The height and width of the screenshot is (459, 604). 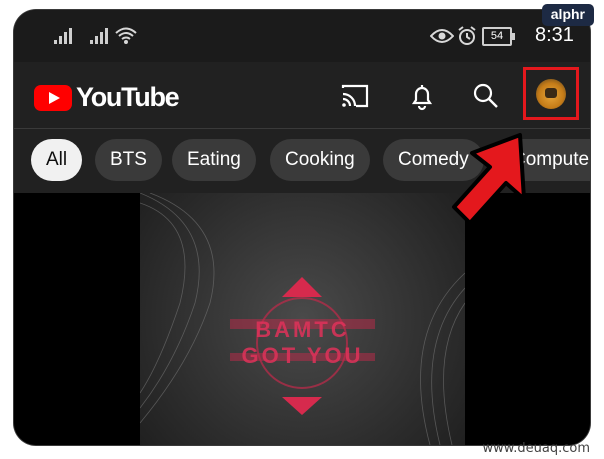 What do you see at coordinates (302, 95) in the screenshot?
I see `app-bar: YouTube` at bounding box center [302, 95].